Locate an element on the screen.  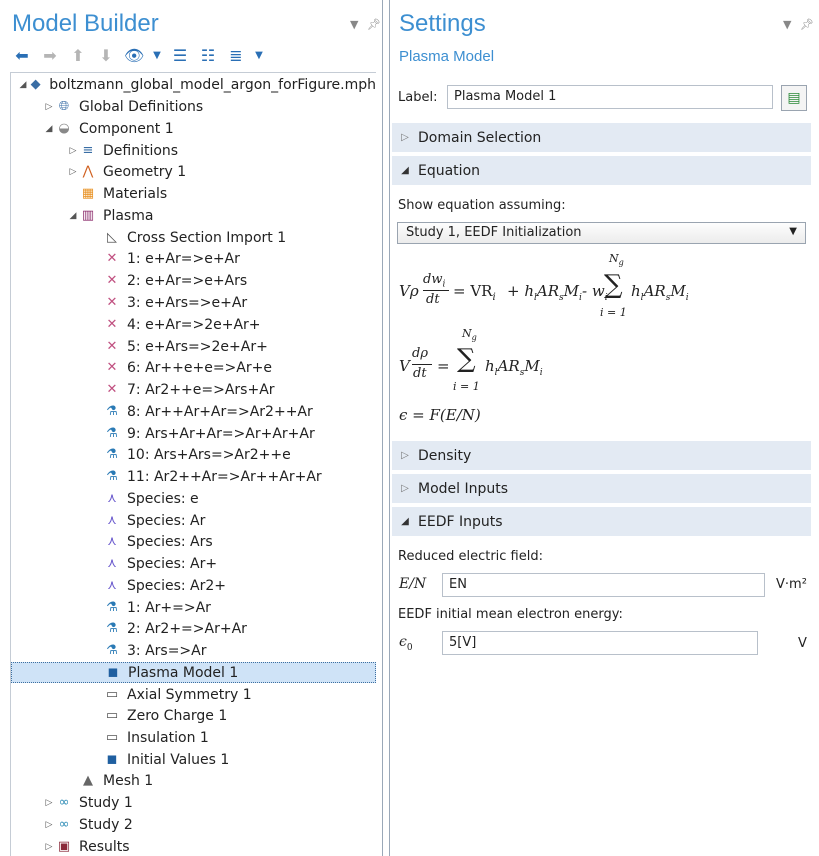
tree-item: ⋏ Species: Ar+ is located at coordinates (193, 563).